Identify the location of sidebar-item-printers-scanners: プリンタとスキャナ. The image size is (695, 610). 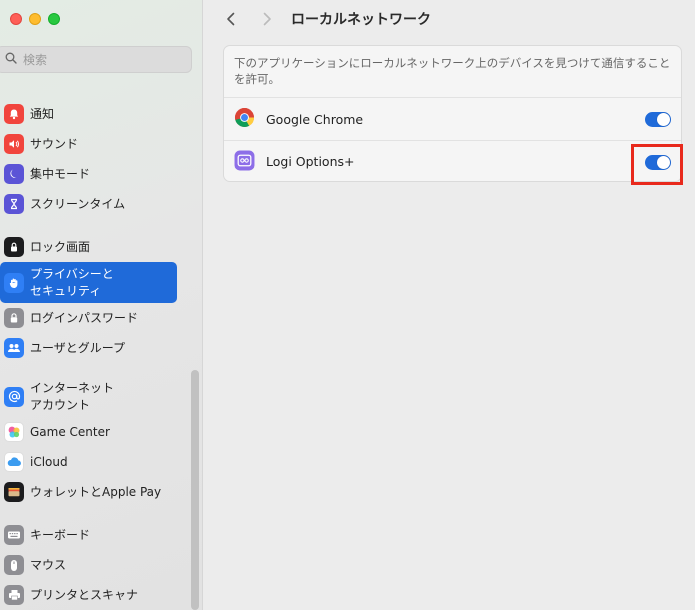
(88, 595).